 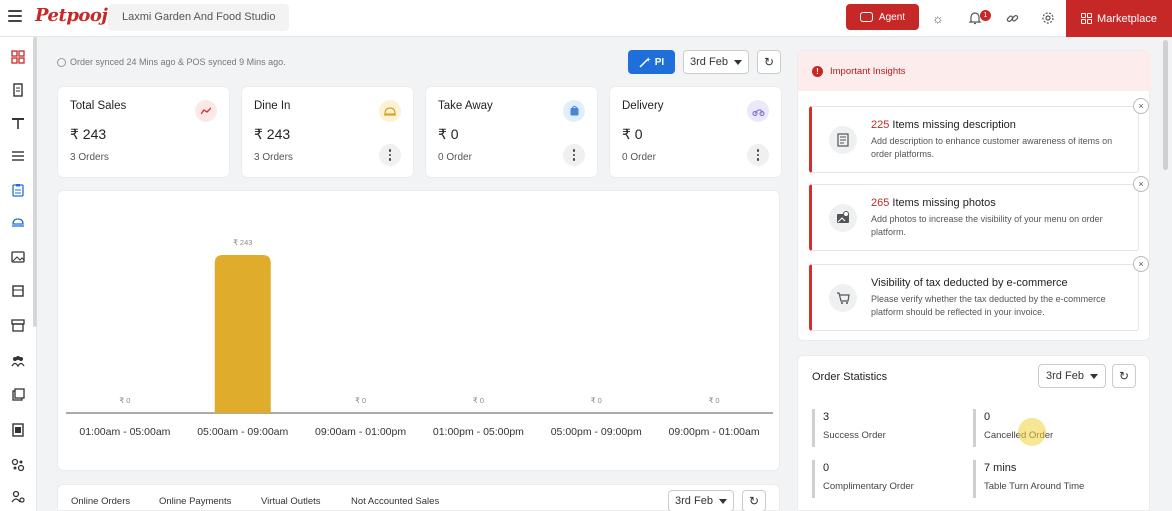 What do you see at coordinates (448, 134) in the screenshot?
I see `card-value: ₹ 0` at bounding box center [448, 134].